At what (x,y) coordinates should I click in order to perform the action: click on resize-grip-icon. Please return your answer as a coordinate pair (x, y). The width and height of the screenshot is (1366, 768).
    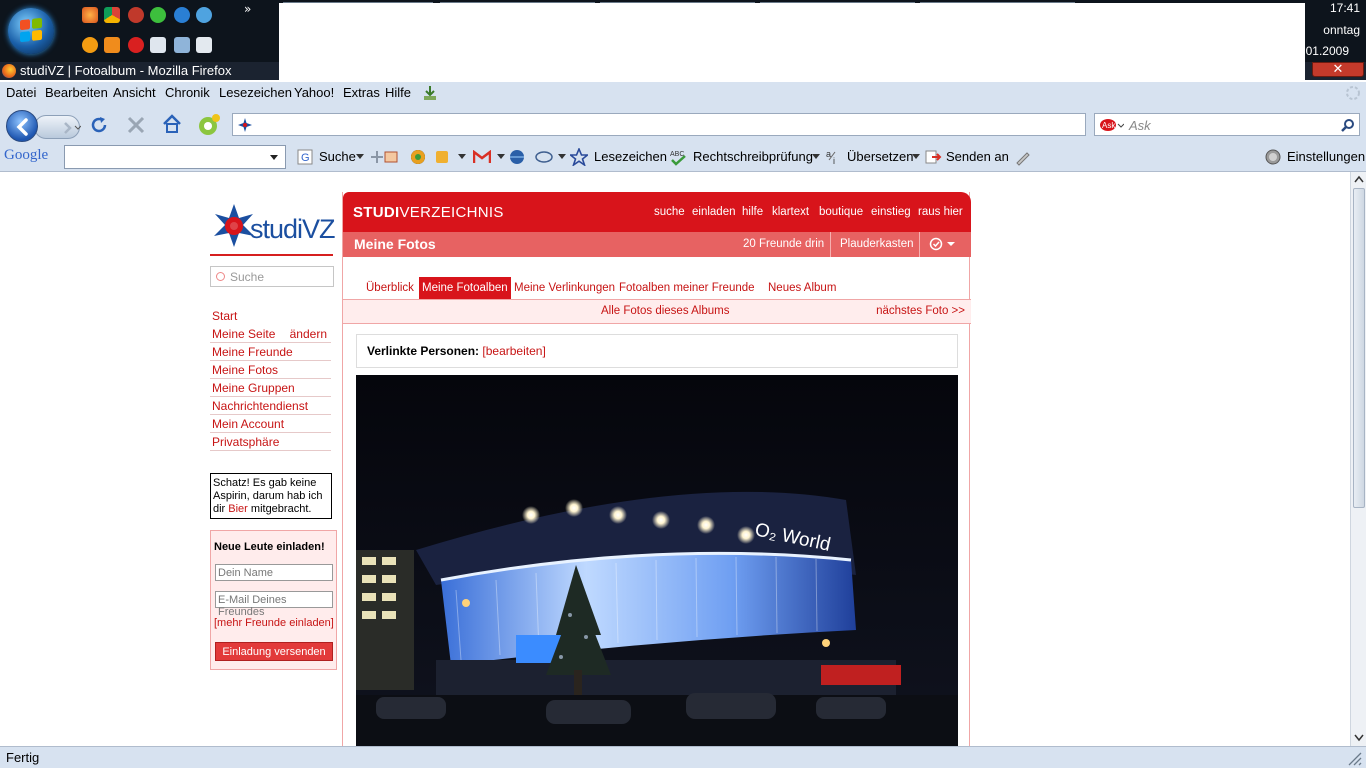
    Looking at the image, I should click on (1354, 758).